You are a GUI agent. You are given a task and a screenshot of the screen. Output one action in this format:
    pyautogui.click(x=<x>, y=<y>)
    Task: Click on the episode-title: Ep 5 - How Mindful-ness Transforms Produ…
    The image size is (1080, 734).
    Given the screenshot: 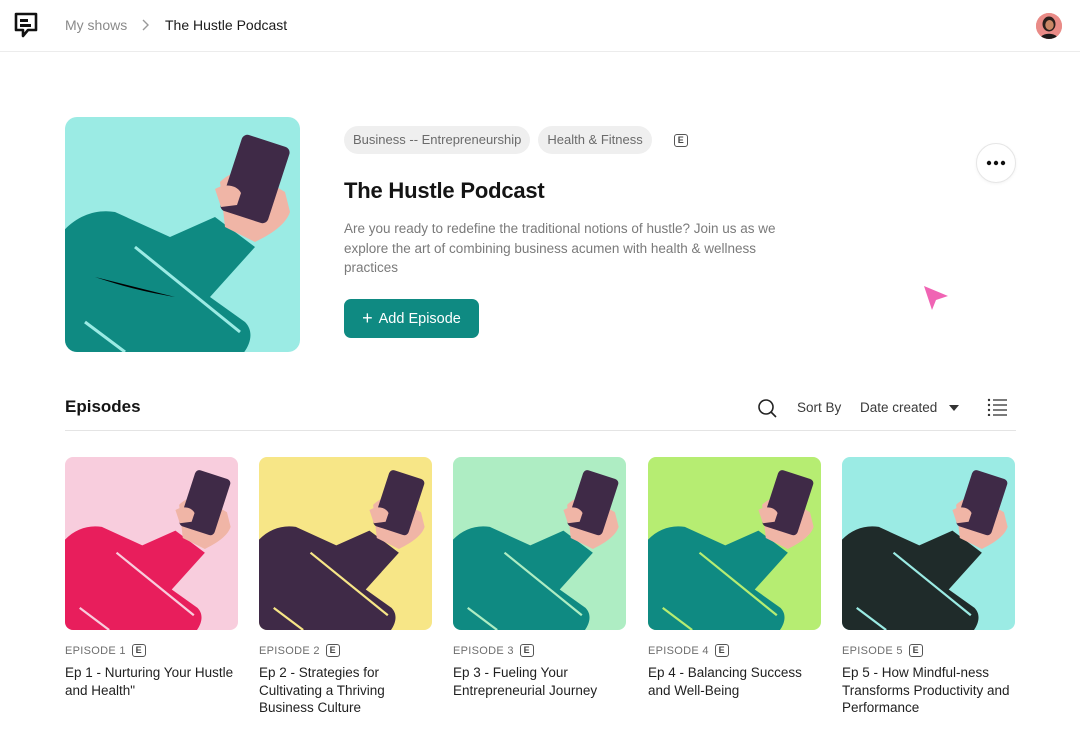 What is the action you would take?
    pyautogui.click(x=926, y=690)
    